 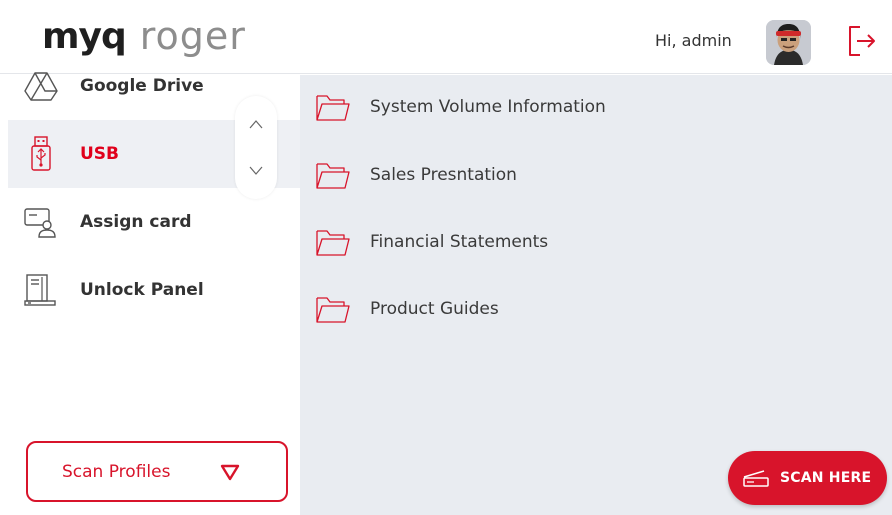 I want to click on logo-myq-text: myq, so click(x=84, y=36).